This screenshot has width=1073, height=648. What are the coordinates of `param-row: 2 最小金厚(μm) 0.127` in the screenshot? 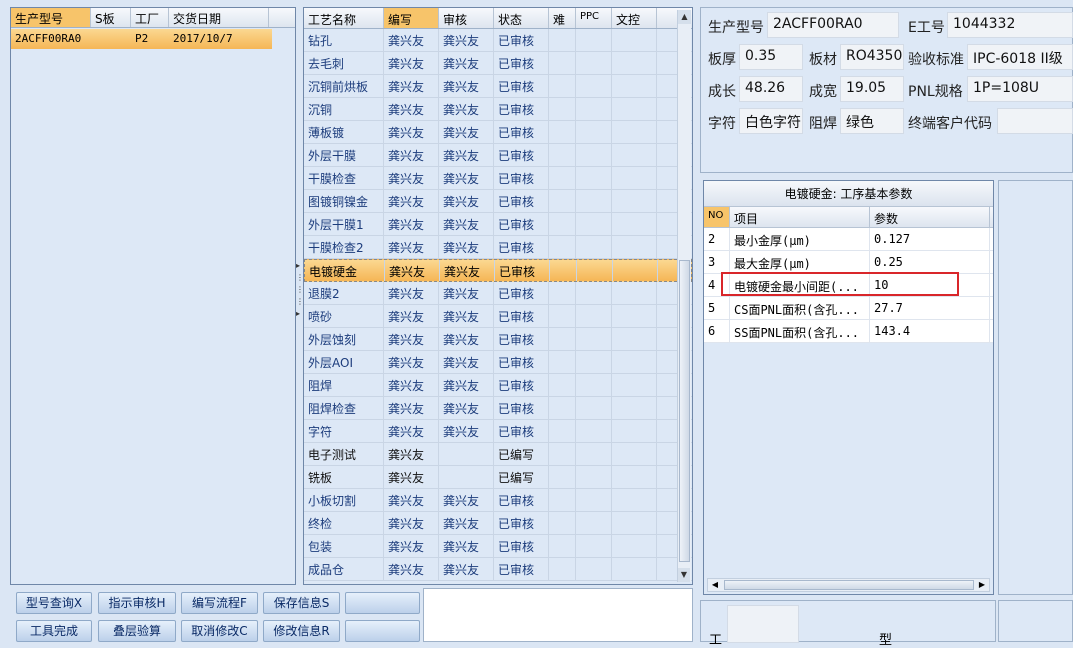 It's located at (848, 239).